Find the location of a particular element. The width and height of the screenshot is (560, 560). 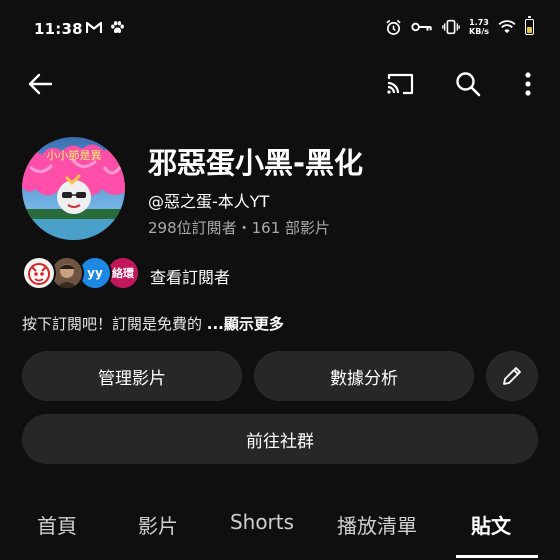

channel-description: 按下訂閱吧！訂閱是免費的 ...顯示更多 is located at coordinates (153, 323).